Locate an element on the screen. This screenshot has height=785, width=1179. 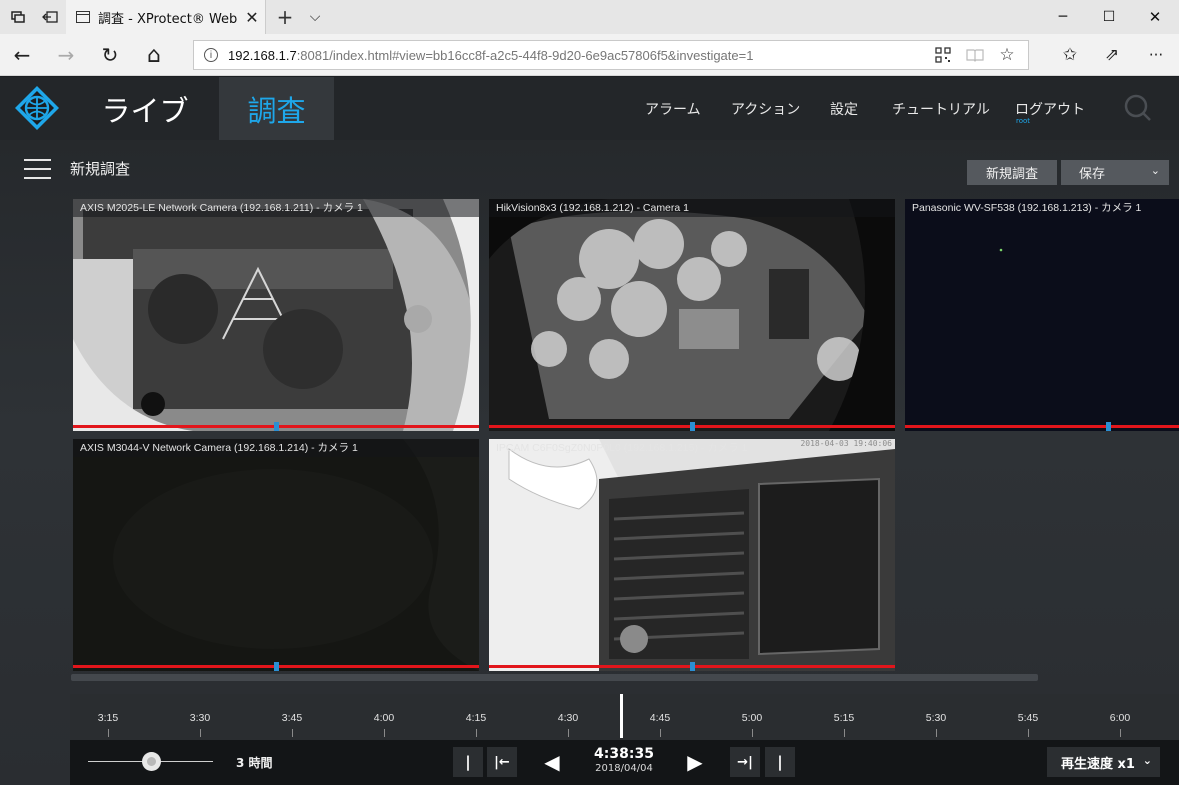
timeline-tick-label: 5:45 is located at coordinates (1028, 718).